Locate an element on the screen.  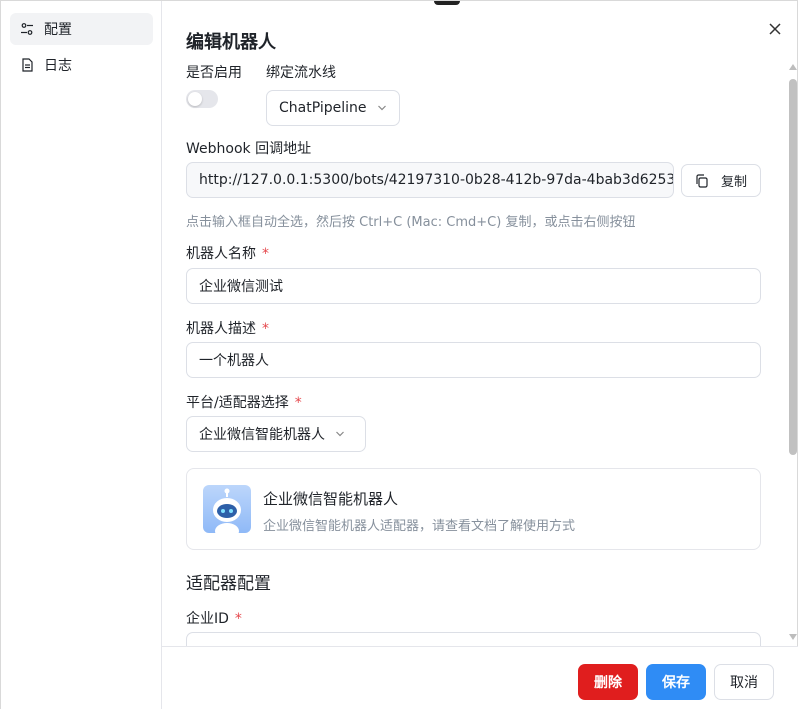
scroll-up-arrow is located at coordinates (793, 67).